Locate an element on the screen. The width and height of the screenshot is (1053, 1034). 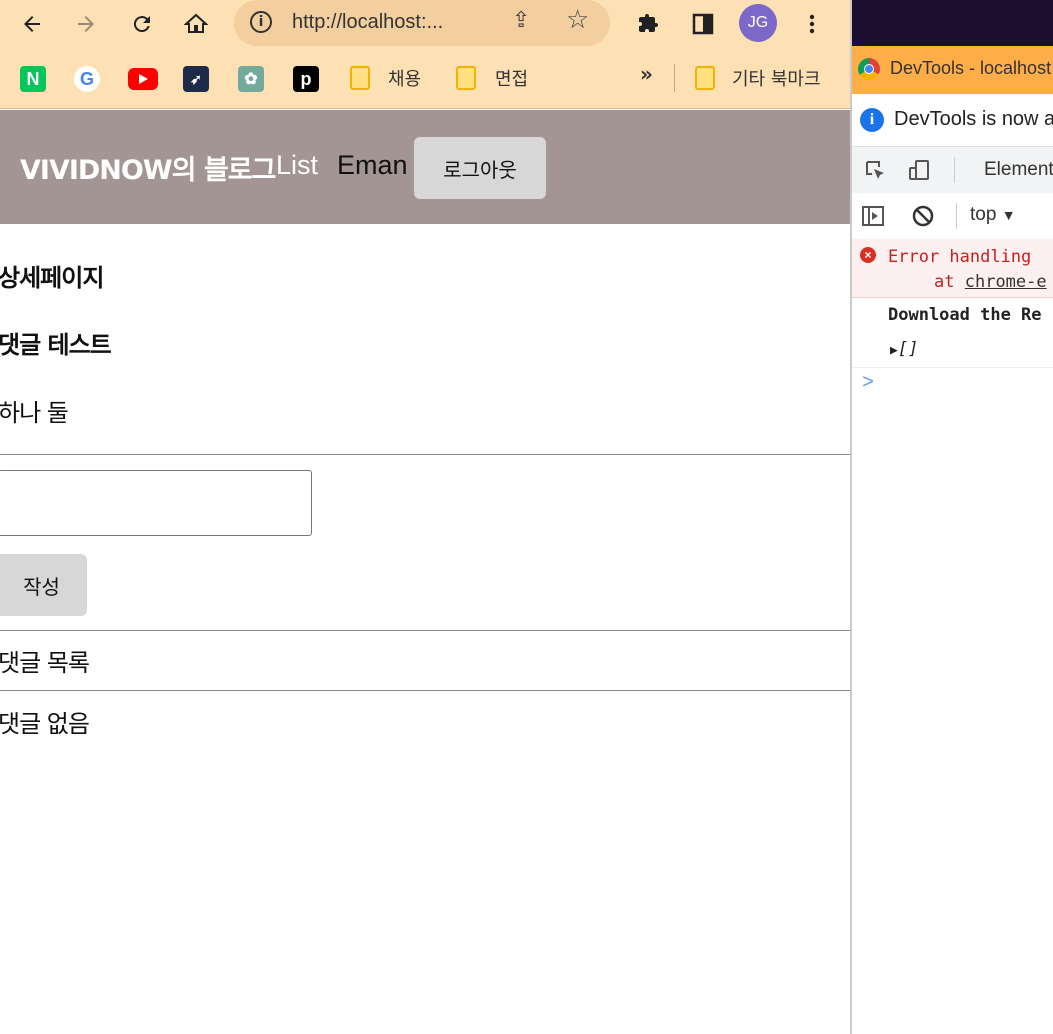
devtools-tabbar: Elements is located at coordinates (952, 170).